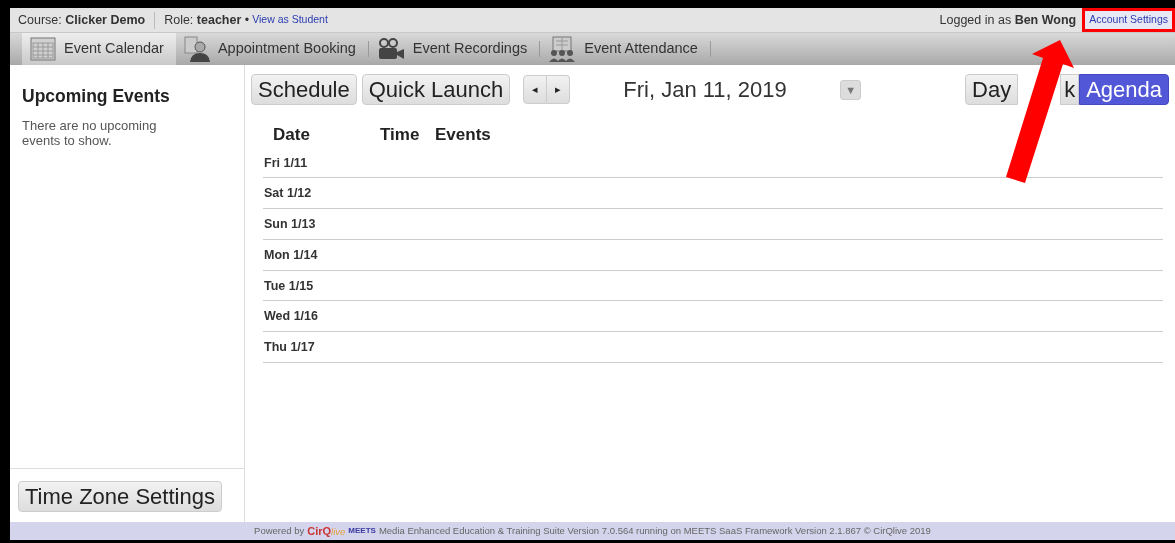  Describe the element at coordinates (291, 135) in the screenshot. I see `column-header: Date` at that location.